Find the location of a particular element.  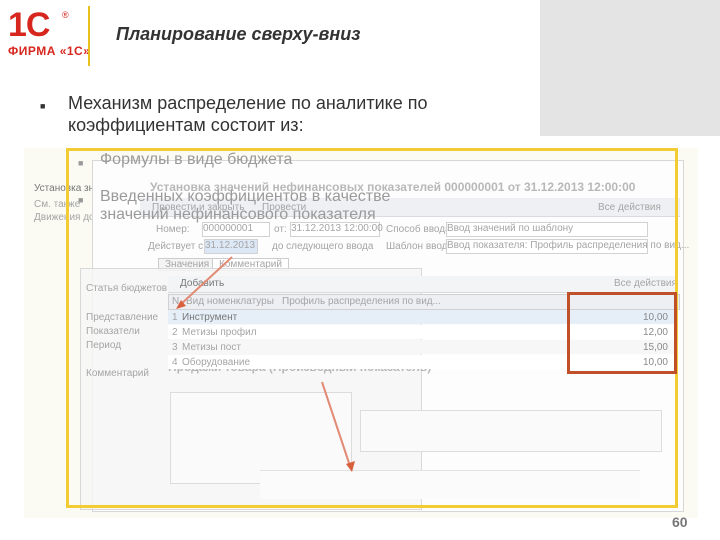

callout-arrows is located at coordinates (265, 364).